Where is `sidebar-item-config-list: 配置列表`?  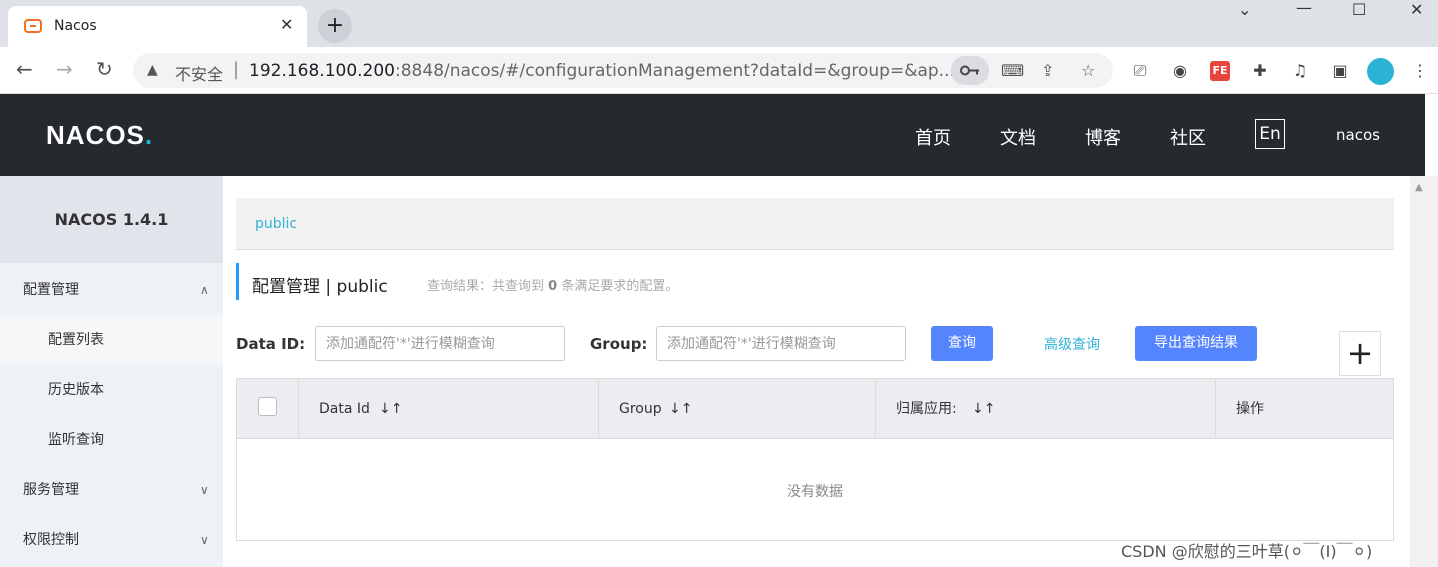 sidebar-item-config-list: 配置列表 is located at coordinates (111, 340).